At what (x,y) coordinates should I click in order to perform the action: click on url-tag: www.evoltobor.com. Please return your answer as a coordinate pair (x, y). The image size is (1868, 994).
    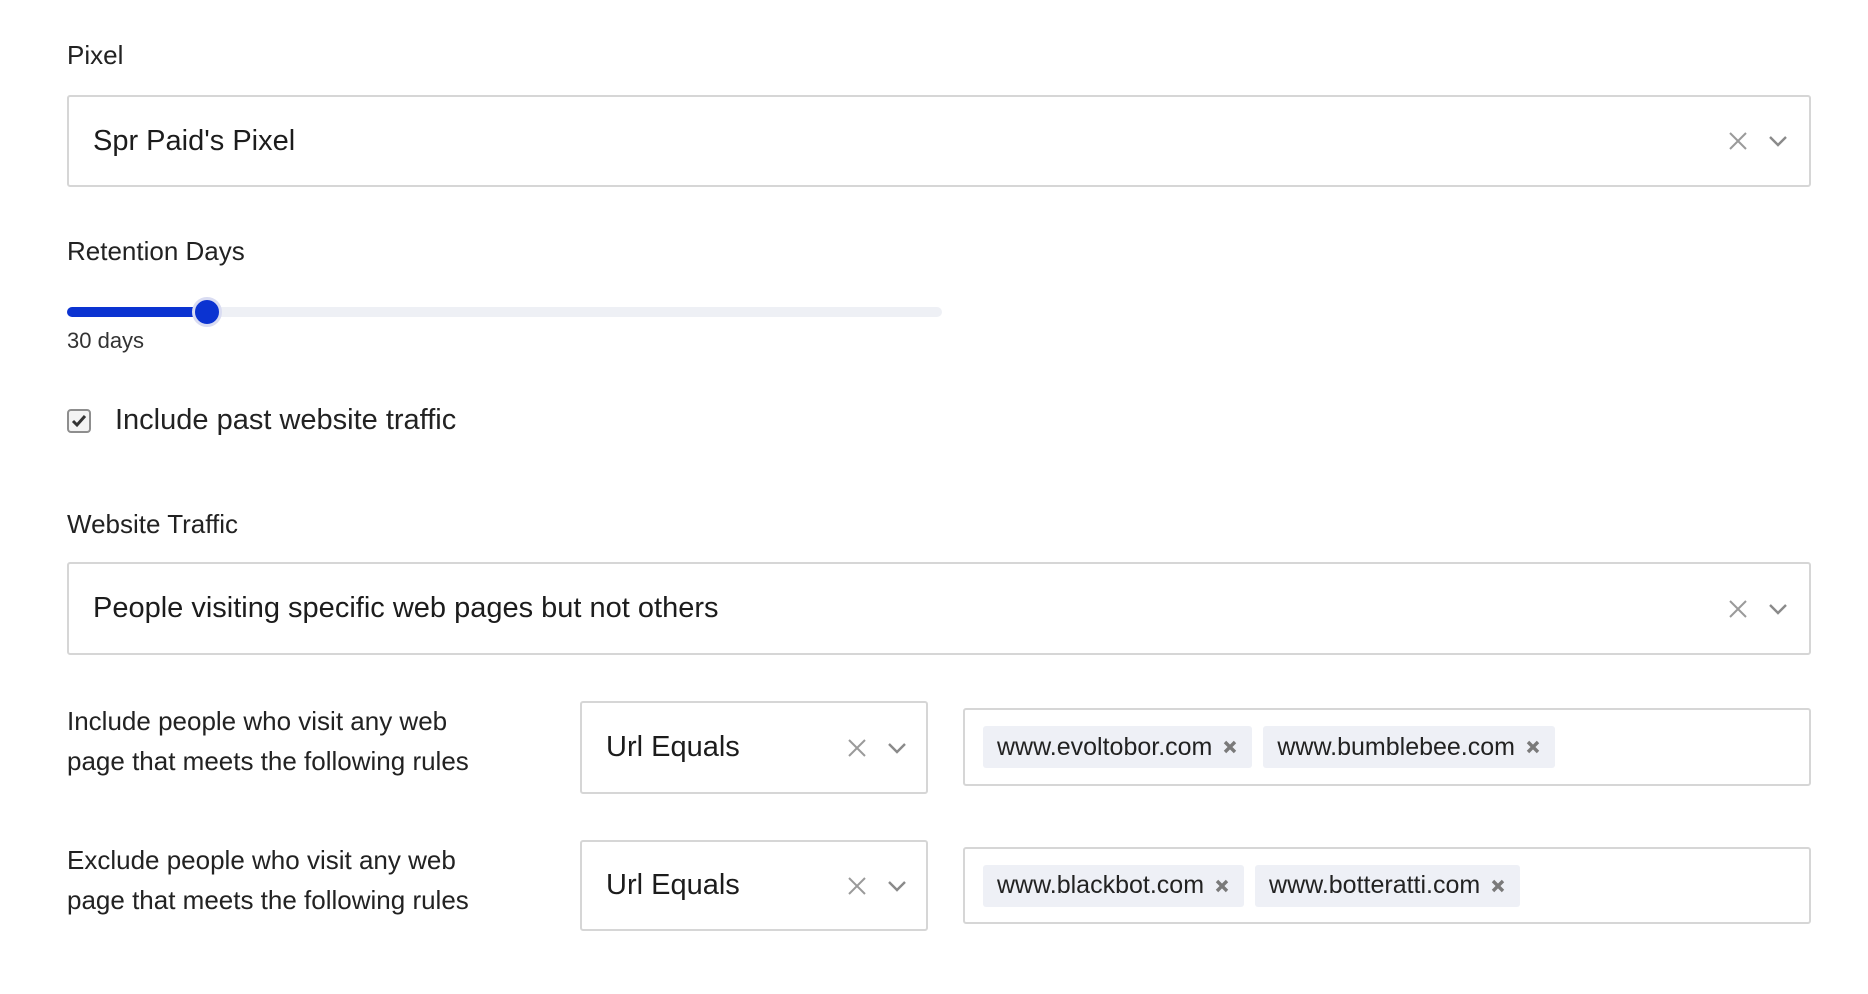
    Looking at the image, I should click on (1118, 747).